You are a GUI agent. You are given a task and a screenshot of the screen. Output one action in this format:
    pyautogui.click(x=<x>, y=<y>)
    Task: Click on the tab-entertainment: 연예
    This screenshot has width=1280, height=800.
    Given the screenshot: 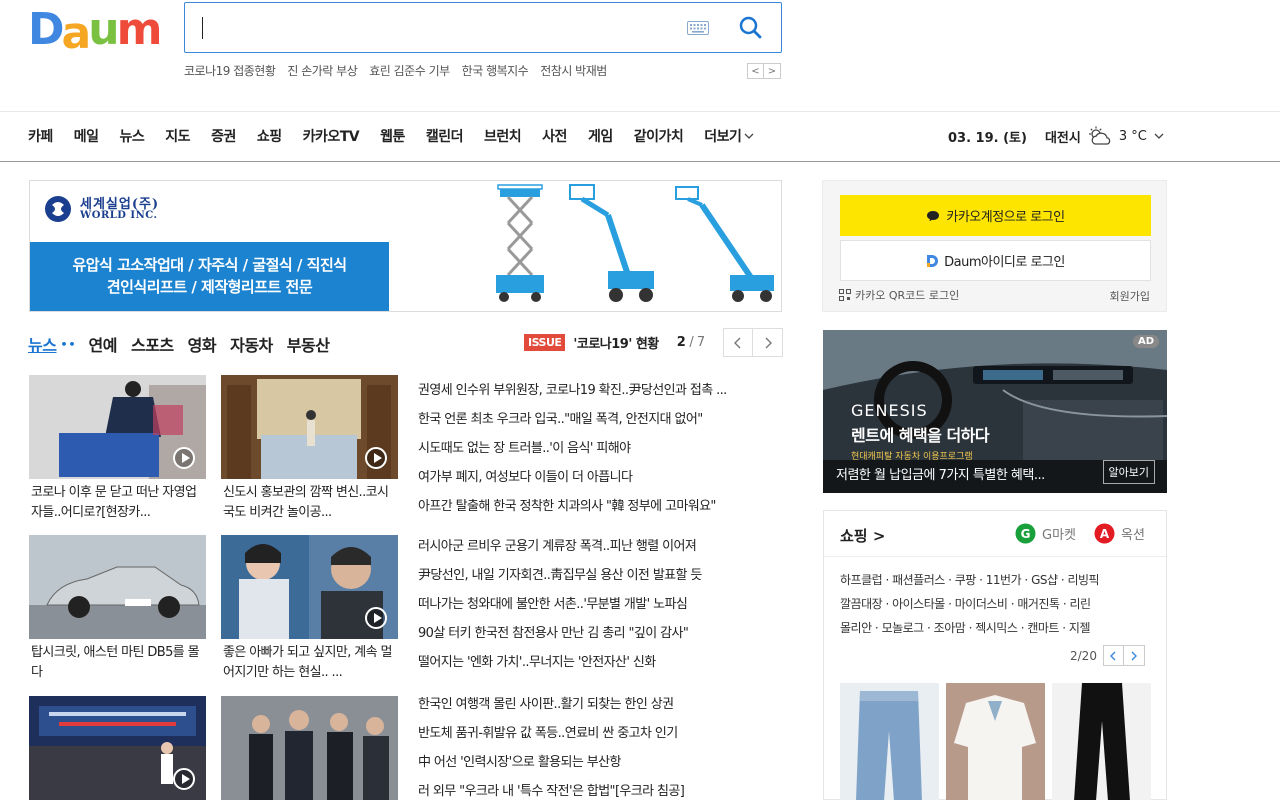 What is the action you would take?
    pyautogui.click(x=103, y=344)
    